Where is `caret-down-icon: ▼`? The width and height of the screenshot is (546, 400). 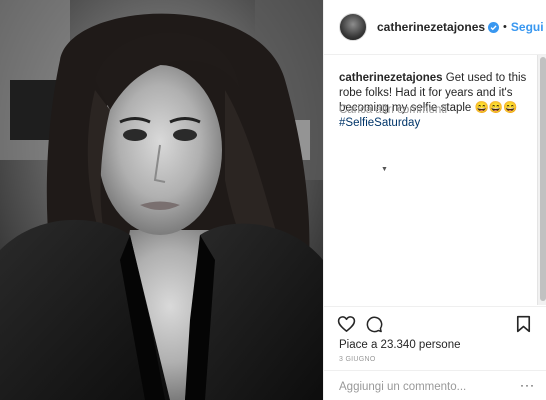
caret-down-icon: ▼ is located at coordinates (384, 169).